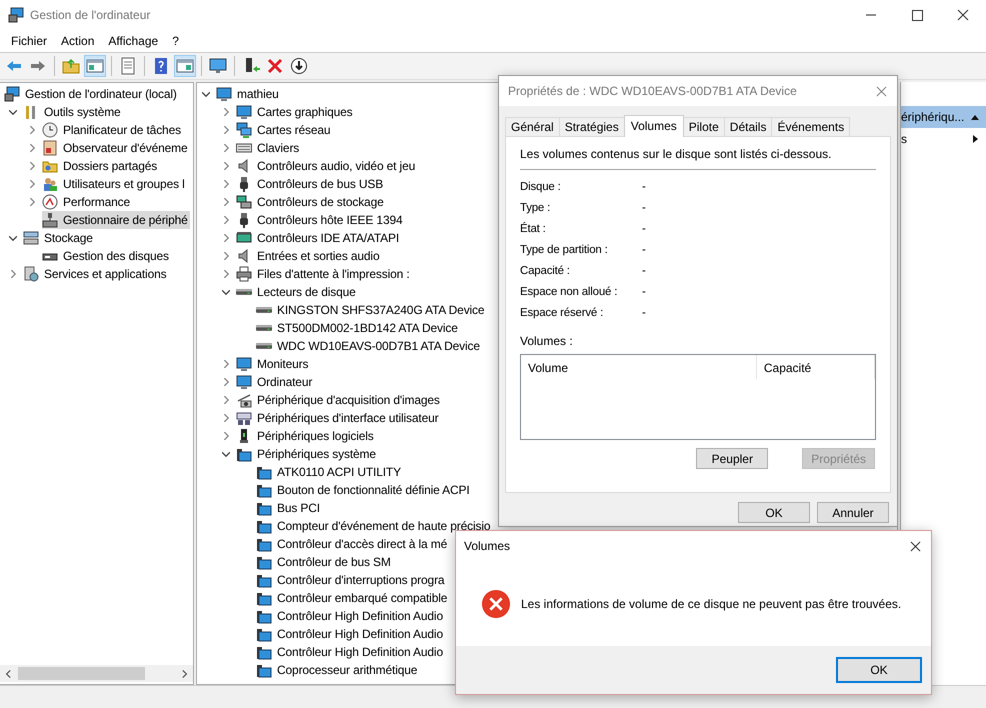 This screenshot has height=708, width=986. Describe the element at coordinates (319, 238) in the screenshot. I see `tree-node: Contrôleurs IDE ATA/ATAPI` at that location.